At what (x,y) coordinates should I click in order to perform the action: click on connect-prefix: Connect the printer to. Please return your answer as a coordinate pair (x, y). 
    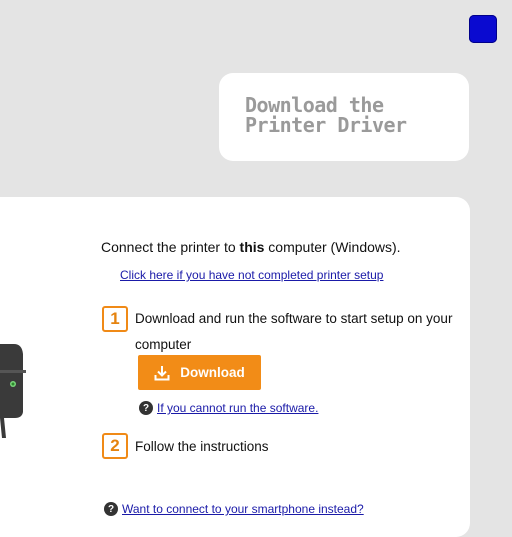
    Looking at the image, I should click on (170, 247).